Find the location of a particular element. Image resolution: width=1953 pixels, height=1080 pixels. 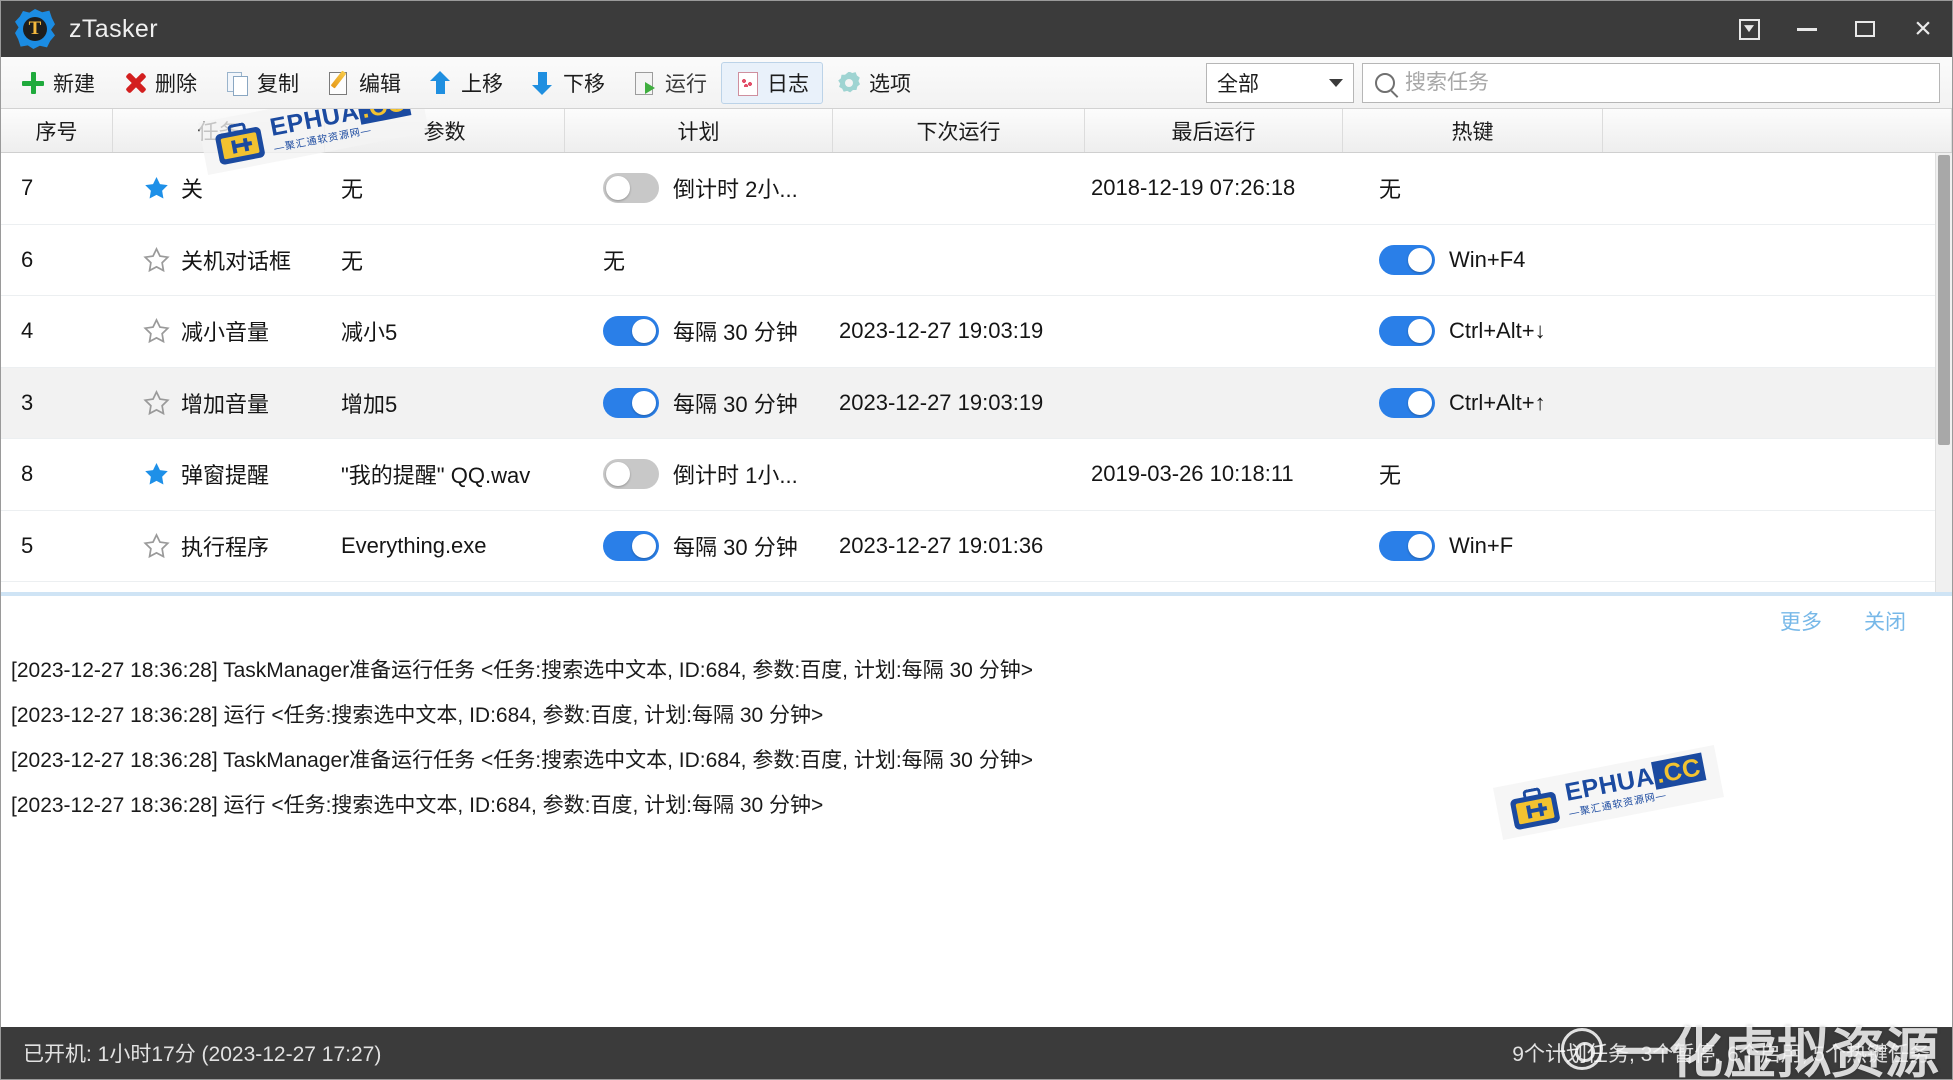

toolbar-edit-button: 编辑 is located at coordinates (364, 83).